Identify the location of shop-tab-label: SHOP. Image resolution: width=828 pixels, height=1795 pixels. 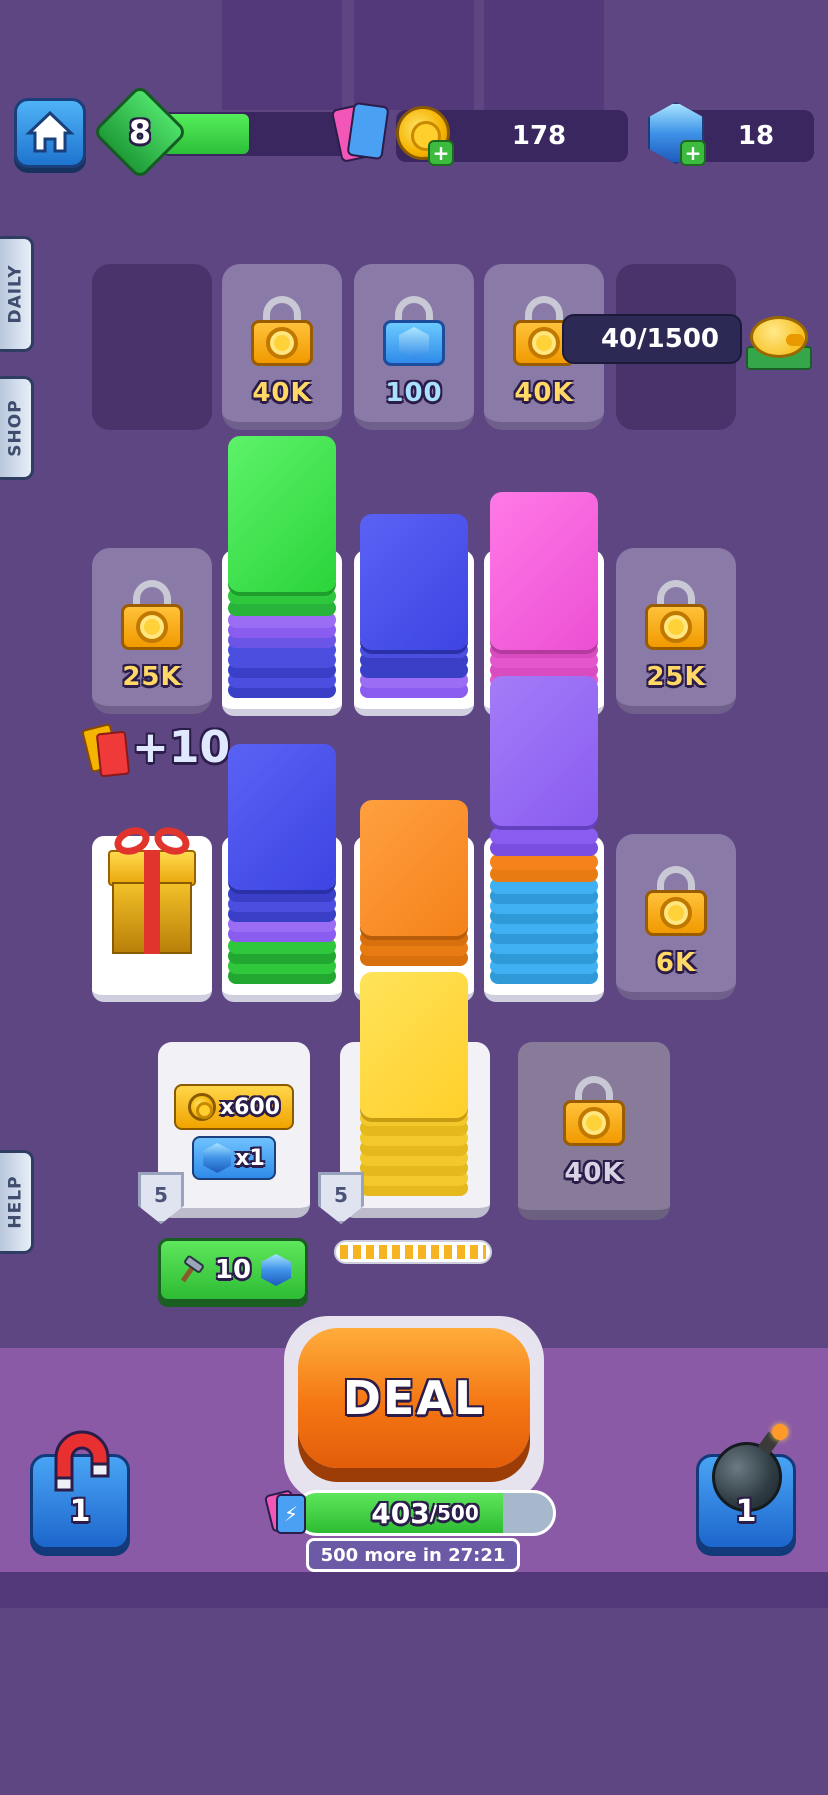
(15, 428).